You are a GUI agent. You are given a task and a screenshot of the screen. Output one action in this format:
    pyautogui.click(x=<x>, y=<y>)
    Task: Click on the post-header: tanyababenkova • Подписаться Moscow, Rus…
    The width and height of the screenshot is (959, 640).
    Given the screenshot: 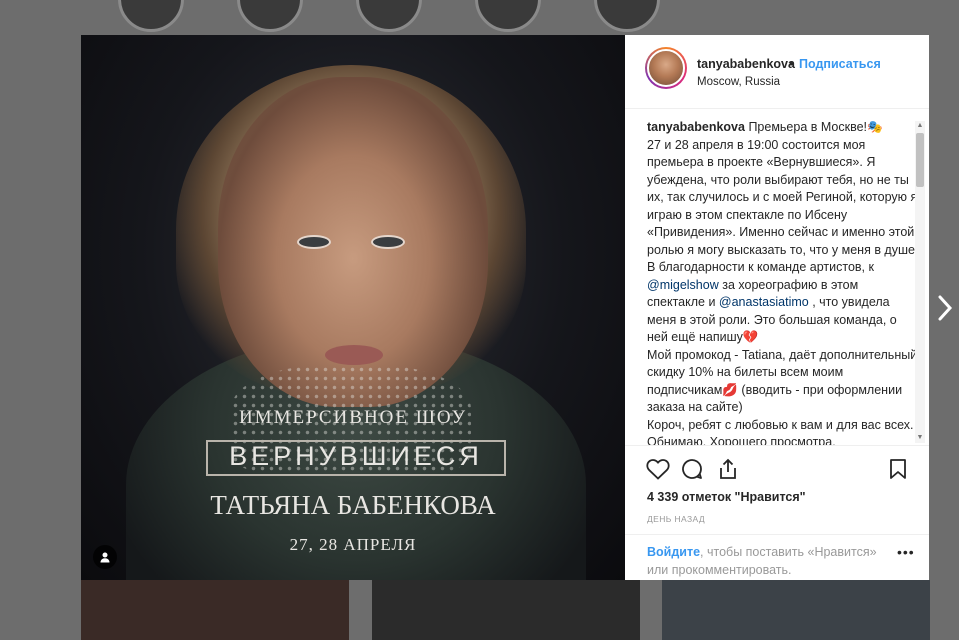 What is the action you would take?
    pyautogui.click(x=777, y=72)
    